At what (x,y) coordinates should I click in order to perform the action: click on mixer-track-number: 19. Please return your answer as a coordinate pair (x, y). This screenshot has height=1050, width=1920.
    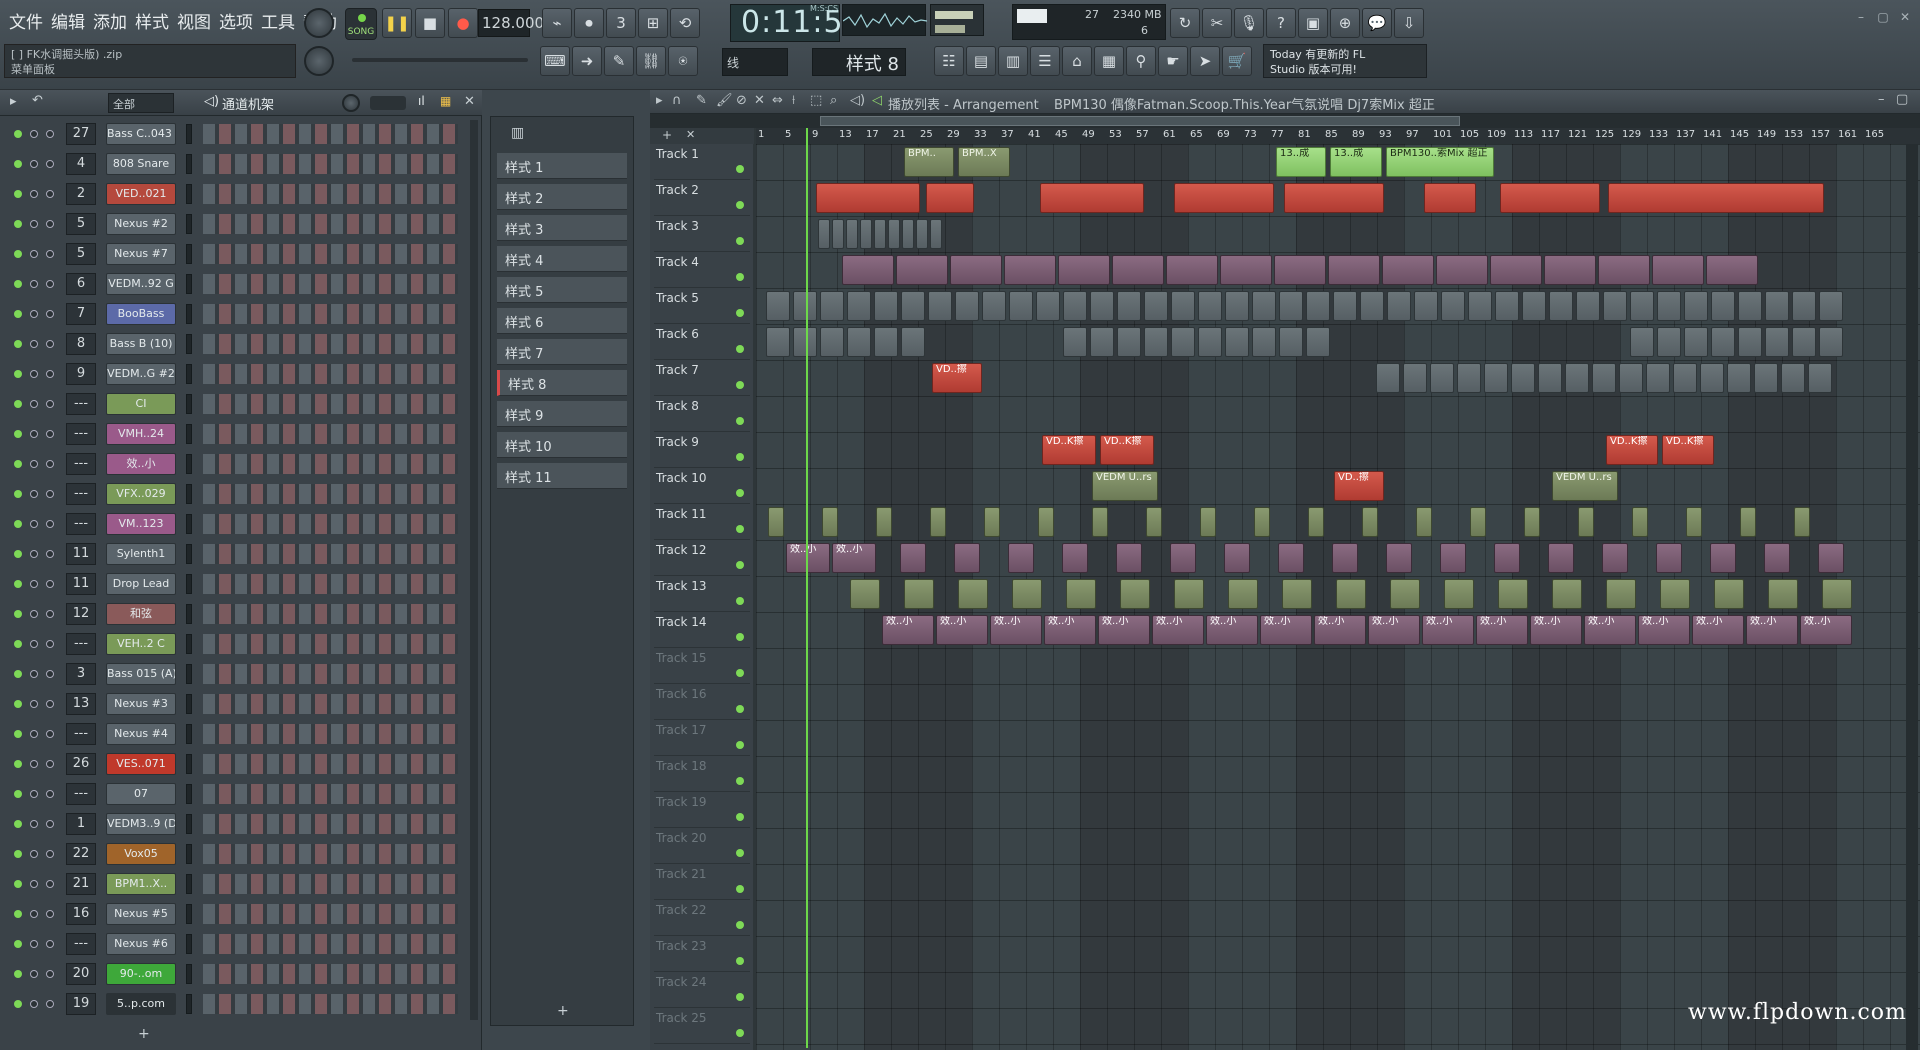
    Looking at the image, I should click on (81, 1004).